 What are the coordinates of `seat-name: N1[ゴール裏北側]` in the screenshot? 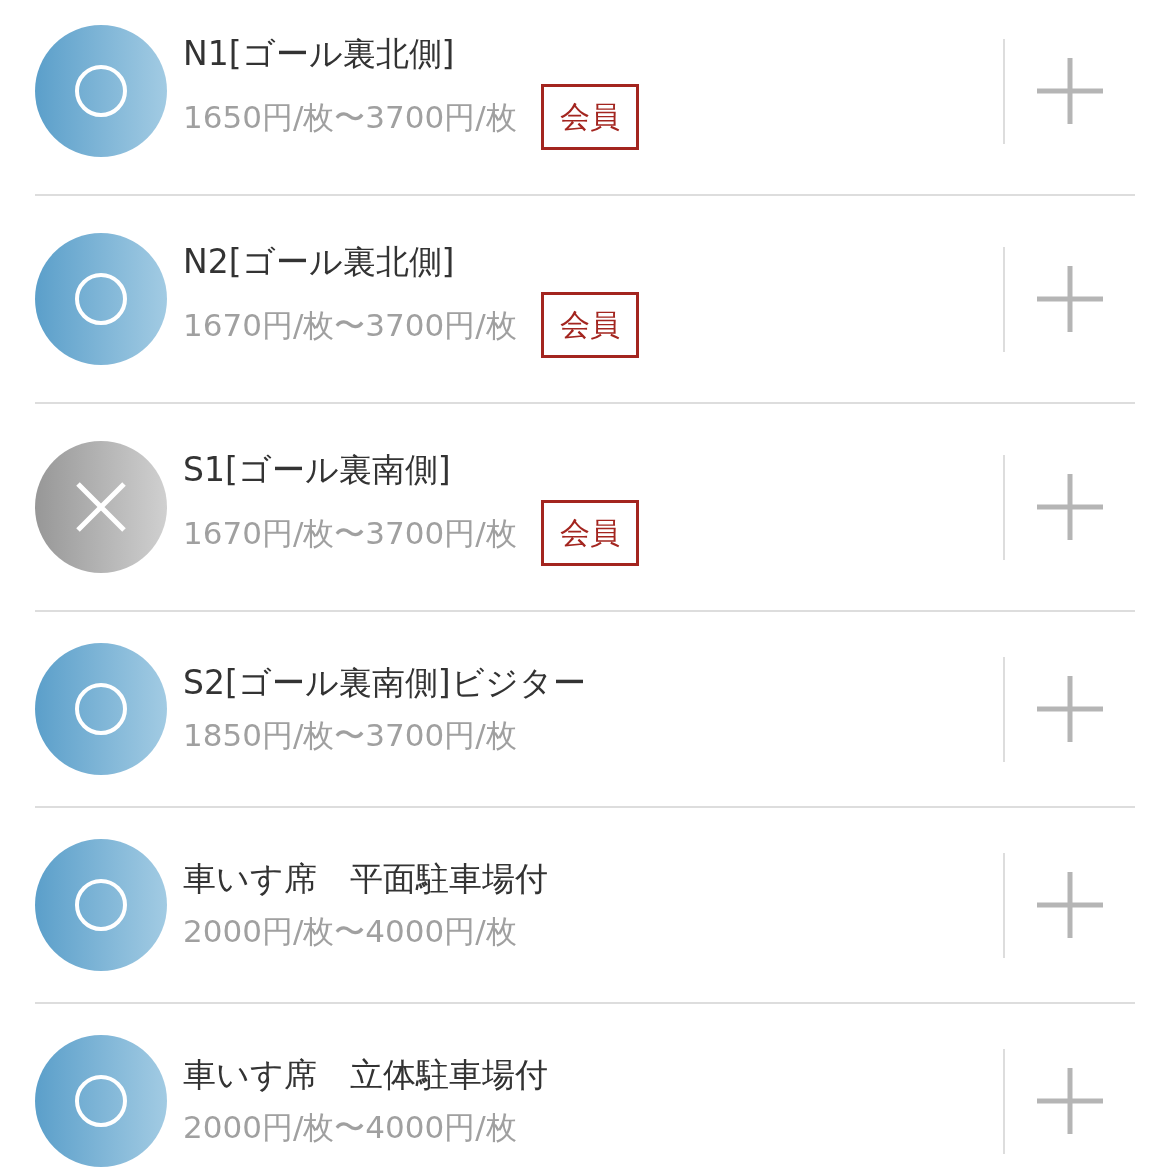 It's located at (319, 54).